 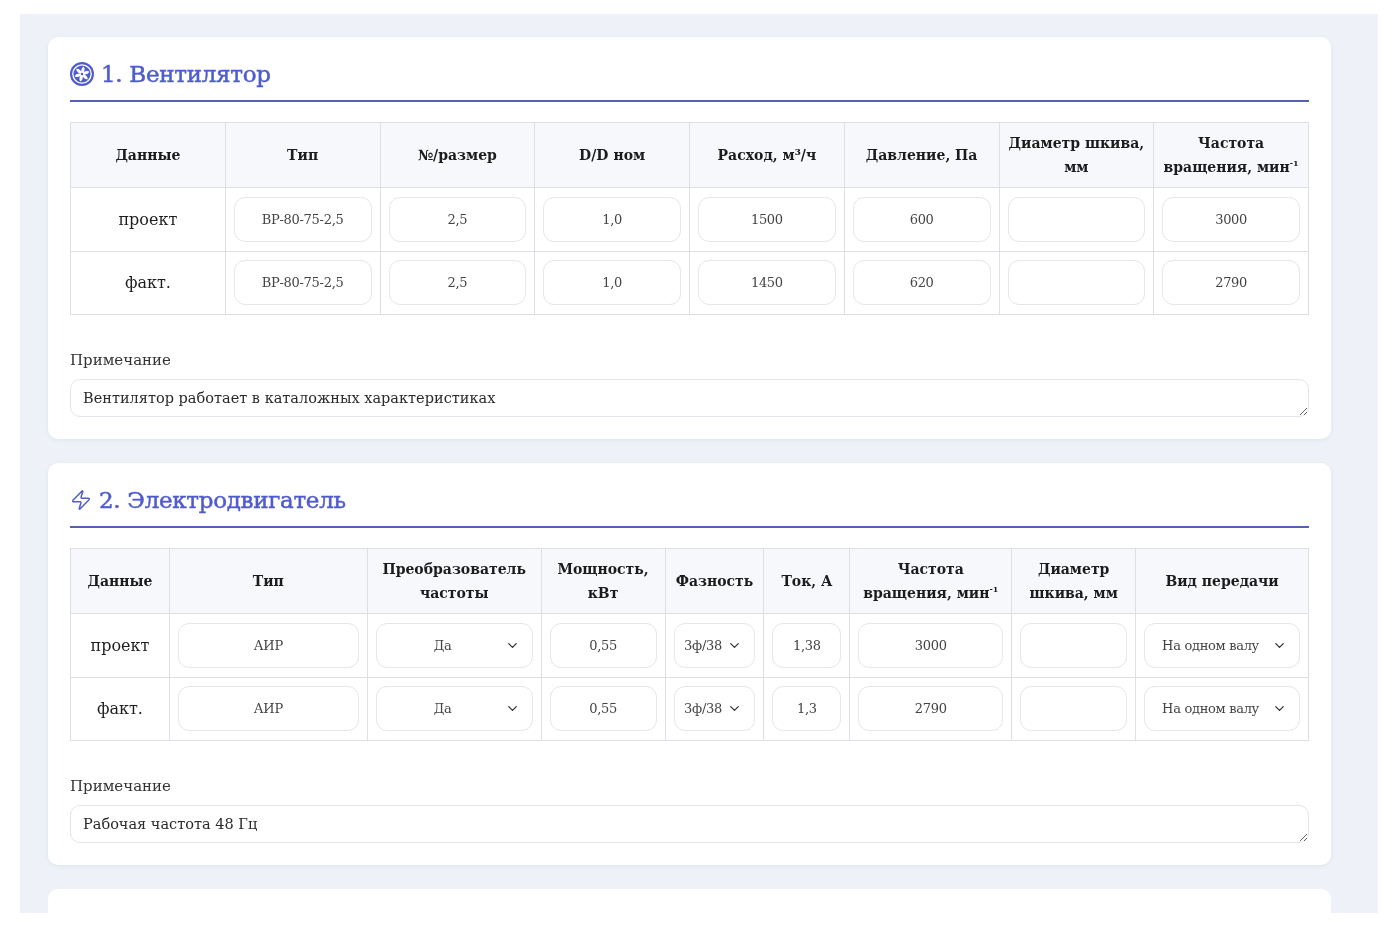 What do you see at coordinates (689, 398) in the screenshot?
I see `note-field: Вентилятор работает в каталожных характеристиках` at bounding box center [689, 398].